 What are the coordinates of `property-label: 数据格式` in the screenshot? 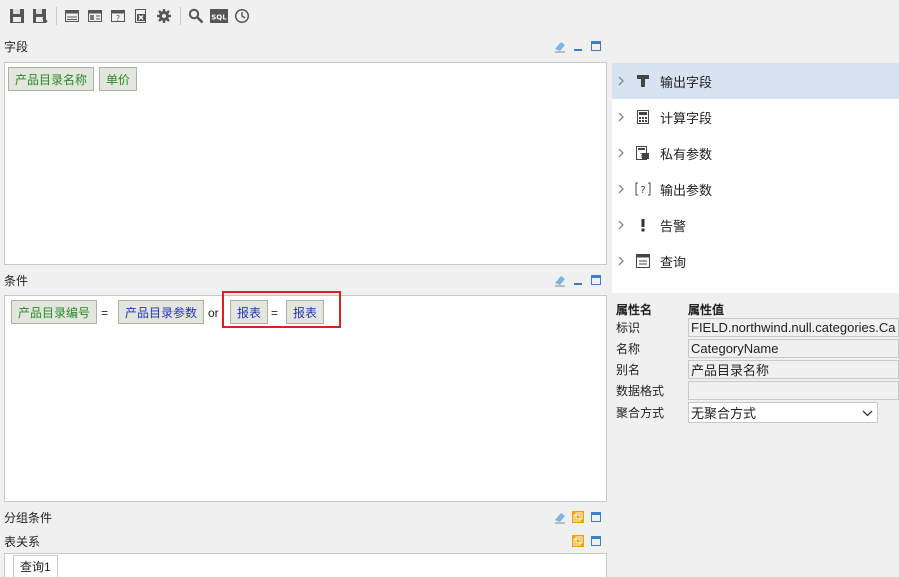 It's located at (640, 391).